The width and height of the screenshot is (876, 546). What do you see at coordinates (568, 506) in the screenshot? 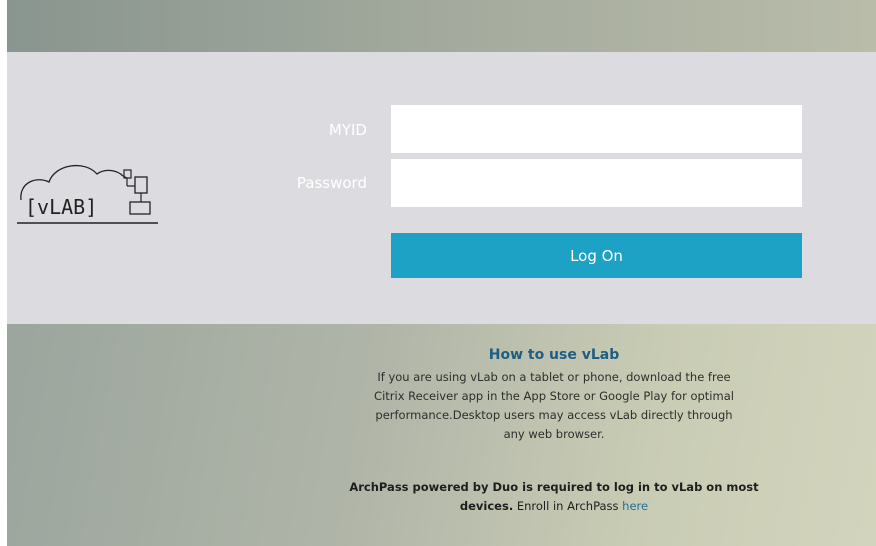
I see `enroll-text: Enroll in ArchPass` at bounding box center [568, 506].